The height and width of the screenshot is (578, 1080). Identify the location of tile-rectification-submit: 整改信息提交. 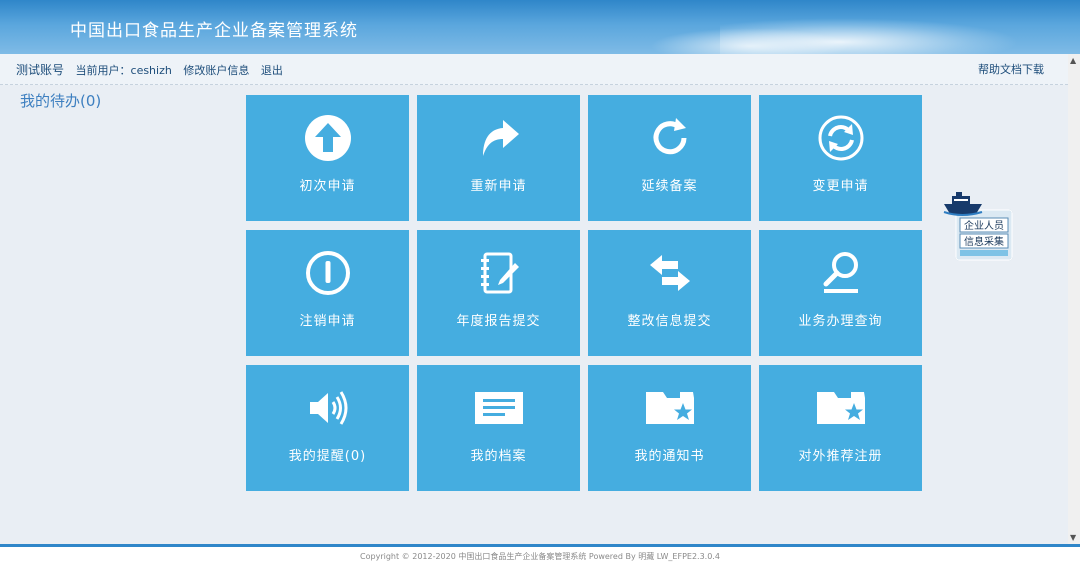
(669, 293).